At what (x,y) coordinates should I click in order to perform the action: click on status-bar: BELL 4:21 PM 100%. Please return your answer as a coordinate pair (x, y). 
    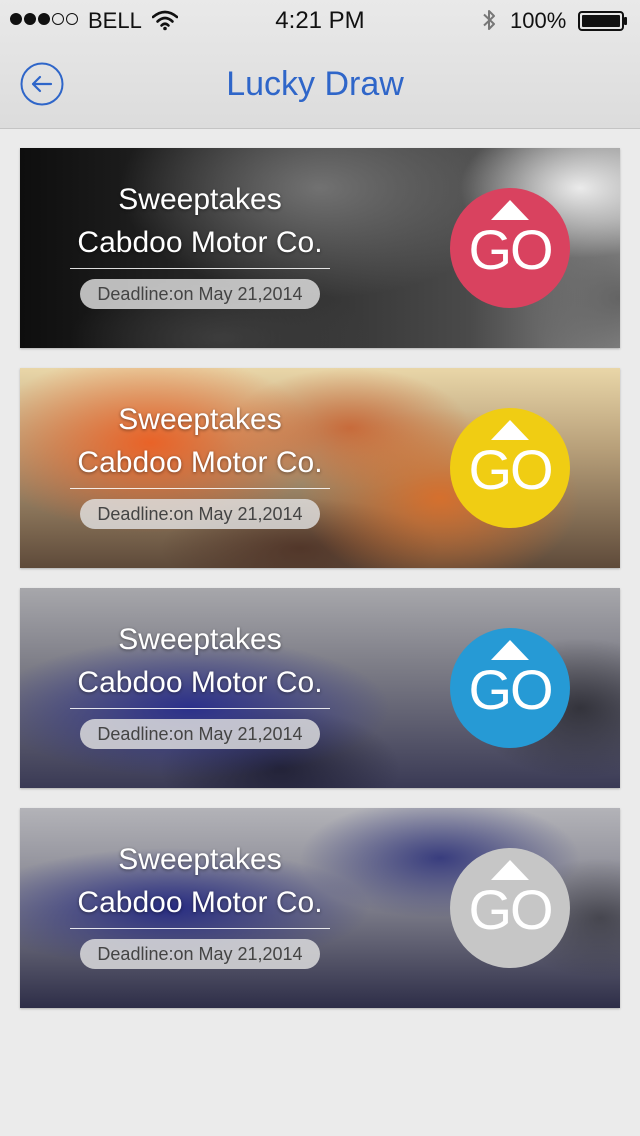
    Looking at the image, I should click on (320, 20).